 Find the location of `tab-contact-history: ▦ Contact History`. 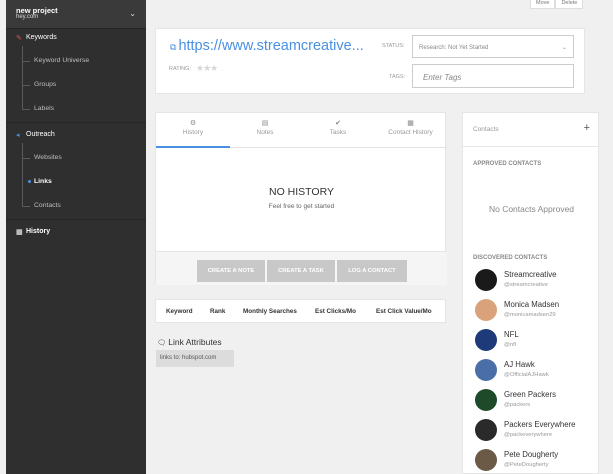

tab-contact-history: ▦ Contact History is located at coordinates (410, 130).